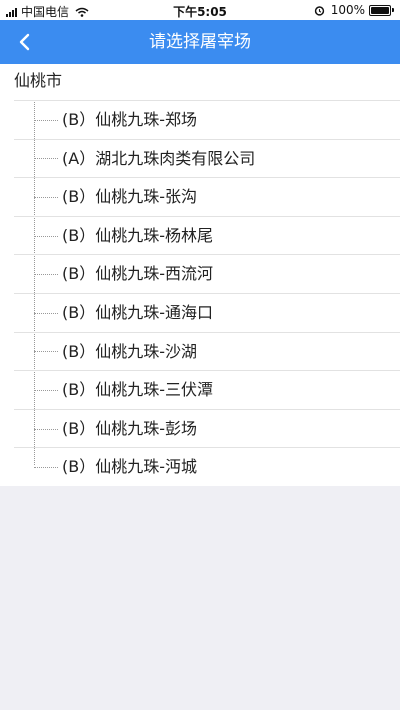  I want to click on tree-node: (B）仙桃九珠-张沟, so click(207, 196).